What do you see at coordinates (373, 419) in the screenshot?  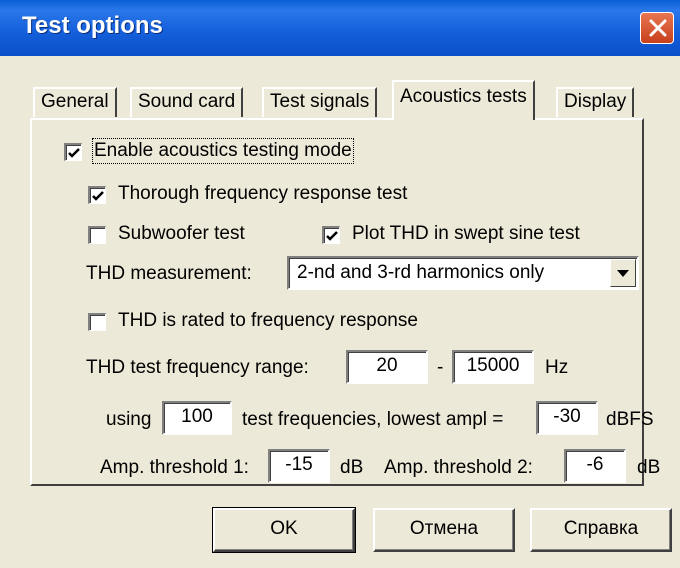 I see `test-frequencies-label: test frequencies, lowest ampl =` at bounding box center [373, 419].